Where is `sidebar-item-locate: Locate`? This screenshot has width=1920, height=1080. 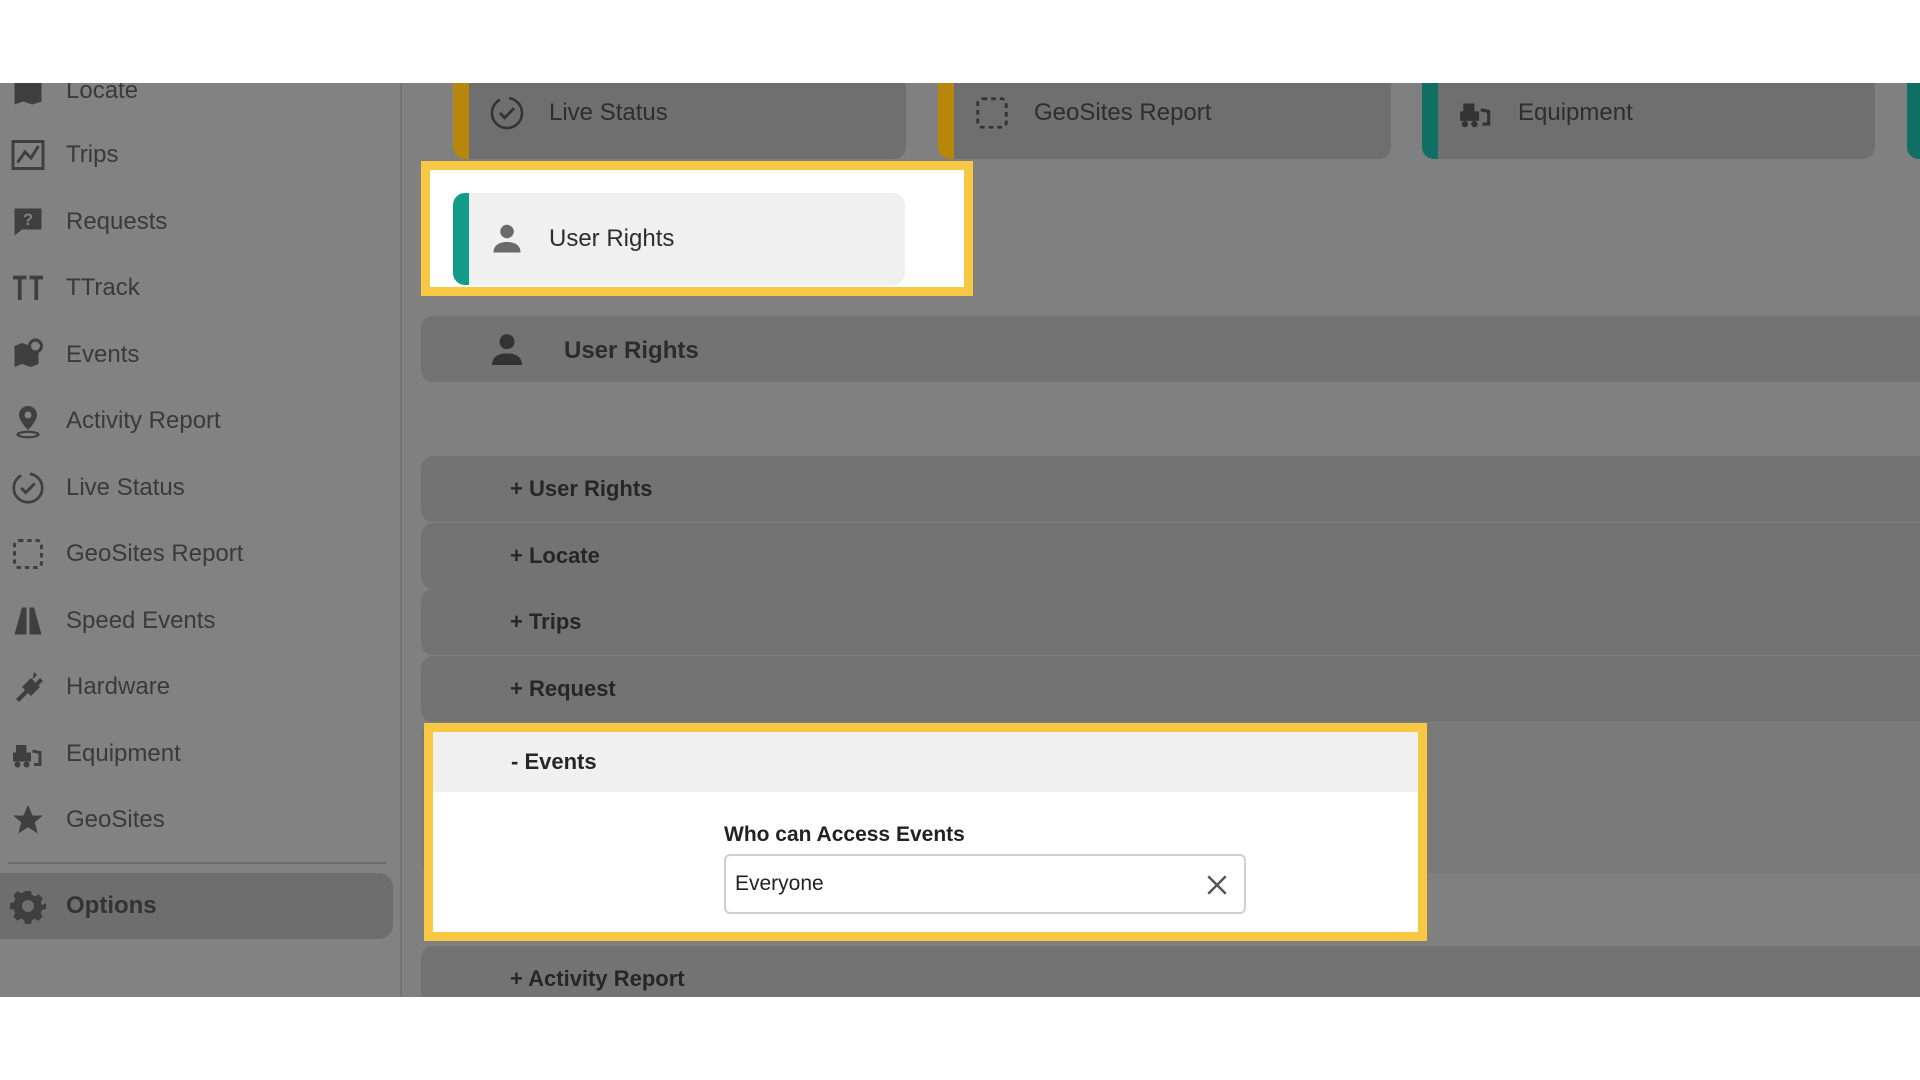 sidebar-item-locate: Locate is located at coordinates (200, 101).